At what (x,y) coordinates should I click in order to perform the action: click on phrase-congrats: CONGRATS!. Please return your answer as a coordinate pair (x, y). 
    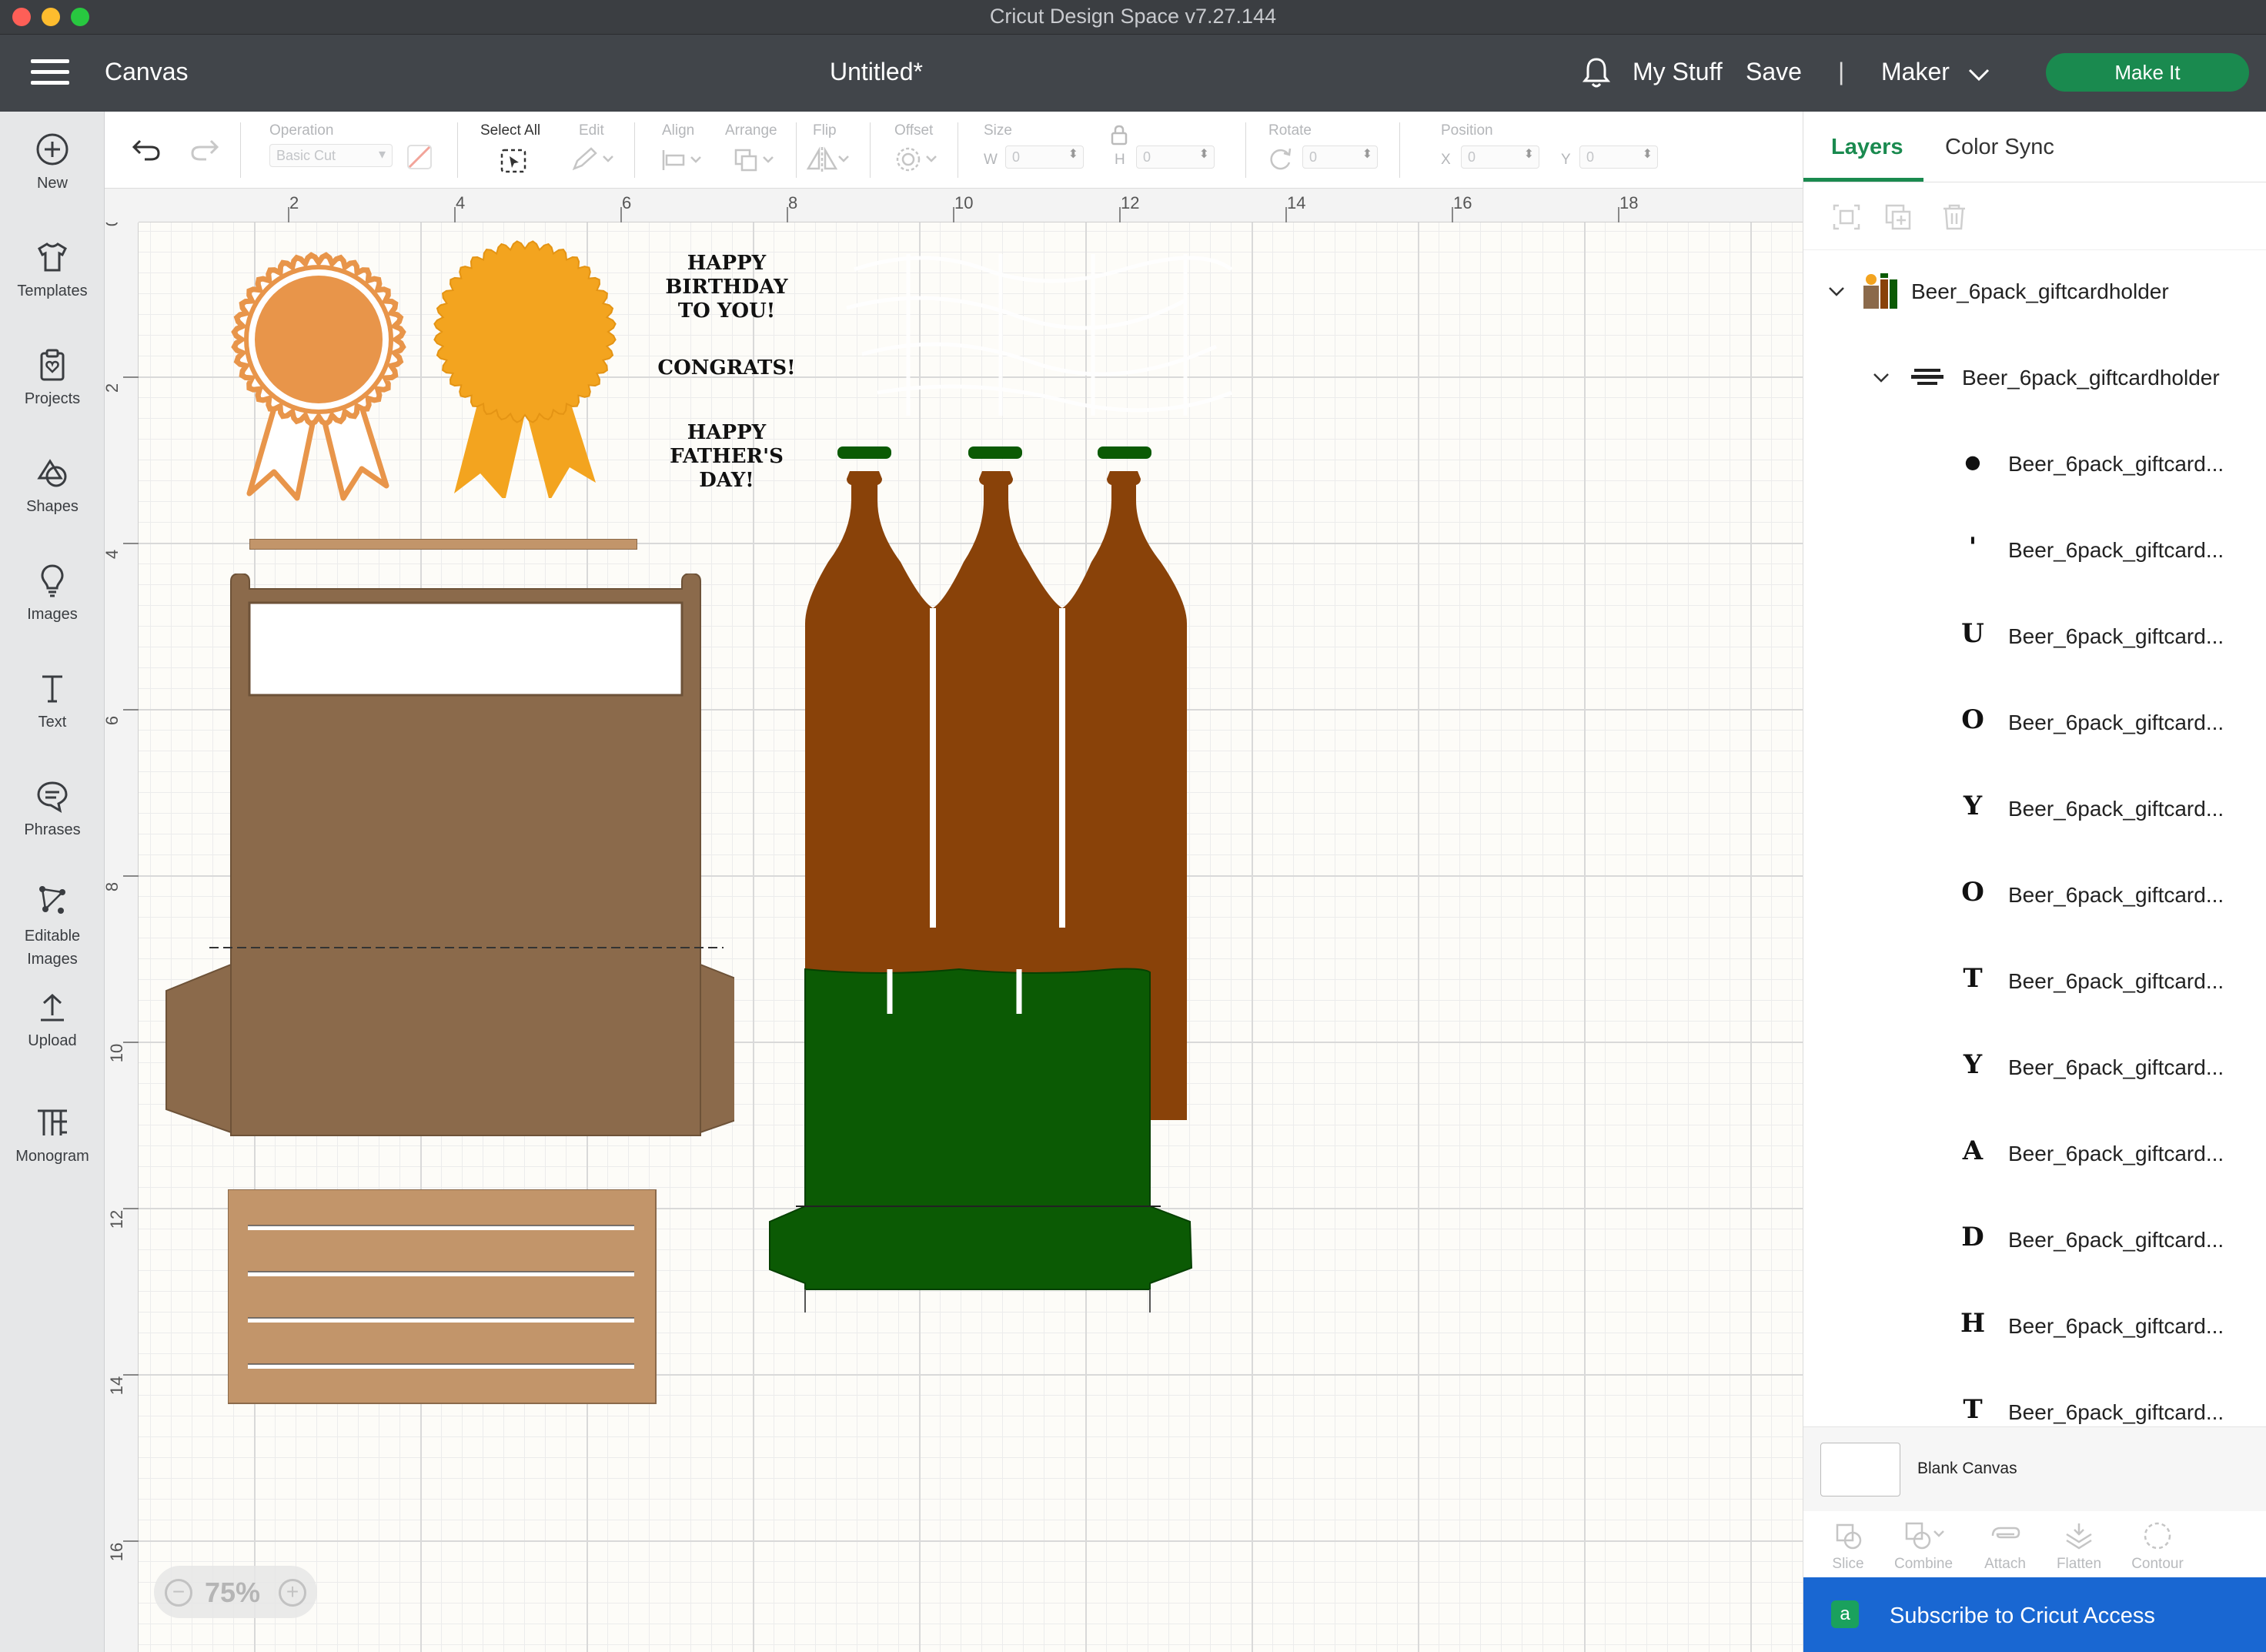
    Looking at the image, I should click on (726, 368).